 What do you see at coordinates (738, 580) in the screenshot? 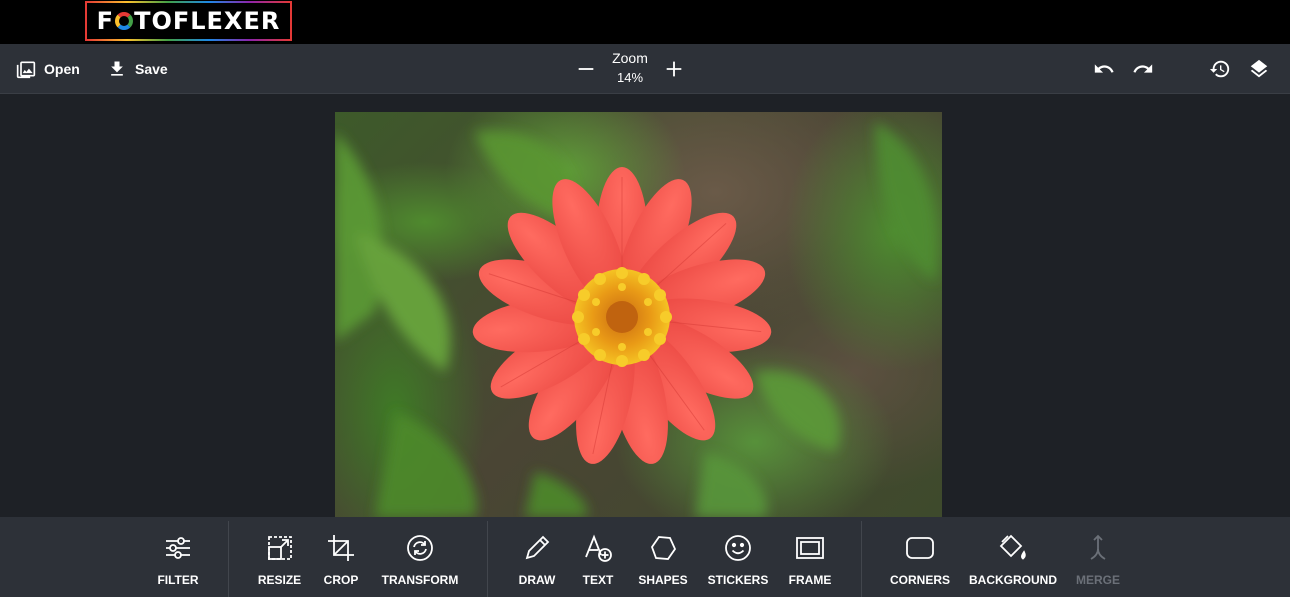
I see `tool-label: STICKERS` at bounding box center [738, 580].